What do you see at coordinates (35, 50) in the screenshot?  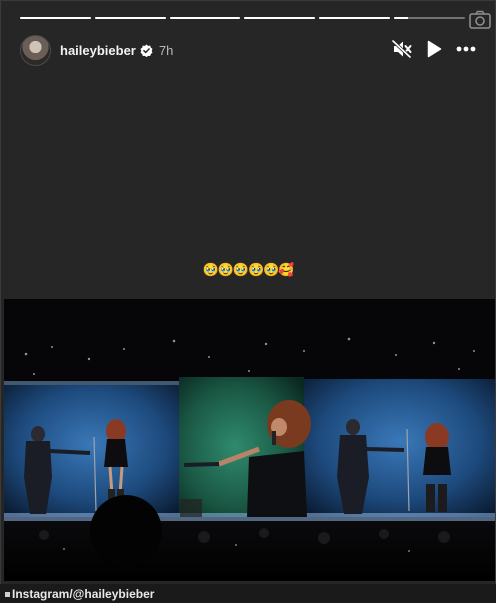 I see `avatar` at bounding box center [35, 50].